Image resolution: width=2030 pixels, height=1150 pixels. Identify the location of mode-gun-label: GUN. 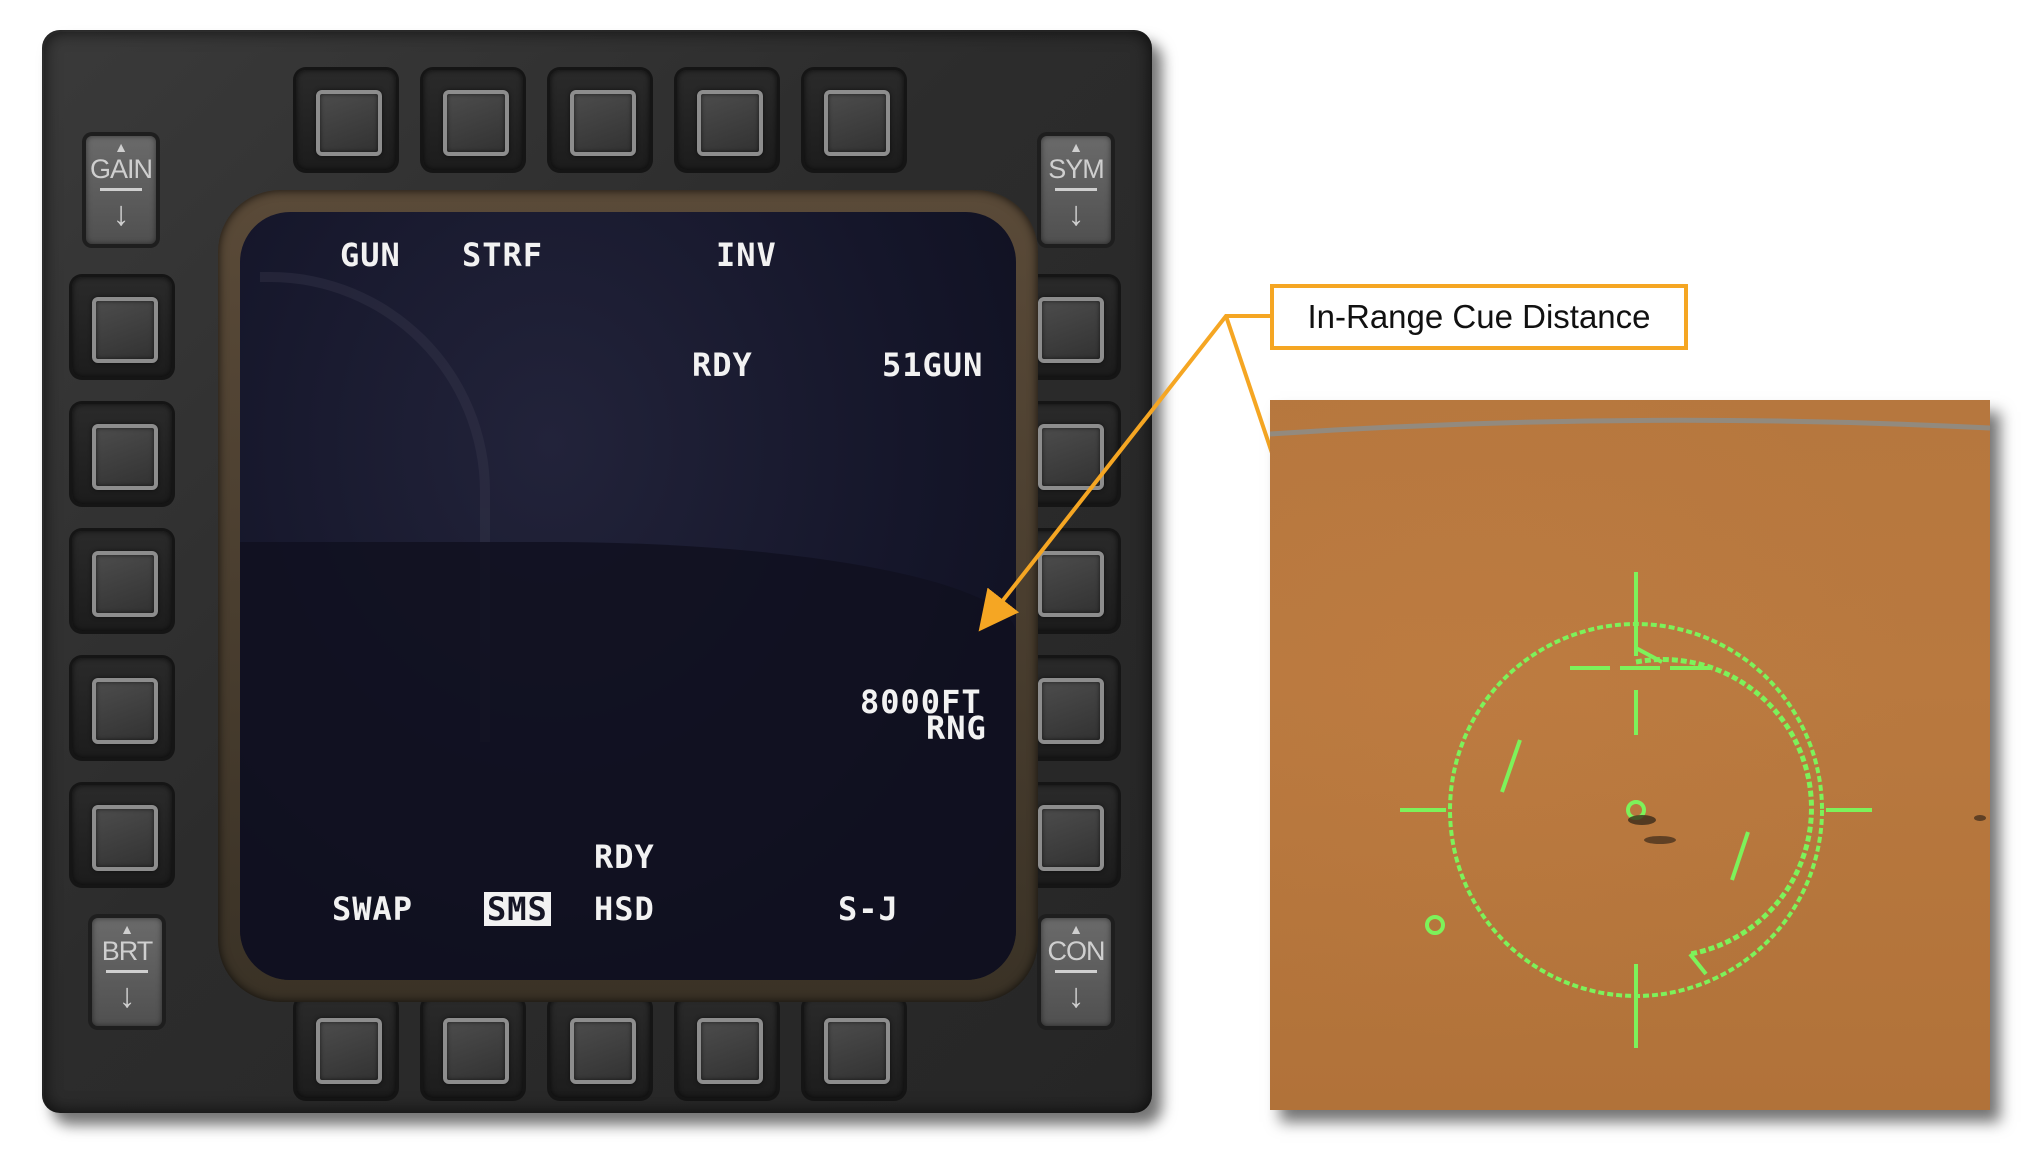
(370, 255).